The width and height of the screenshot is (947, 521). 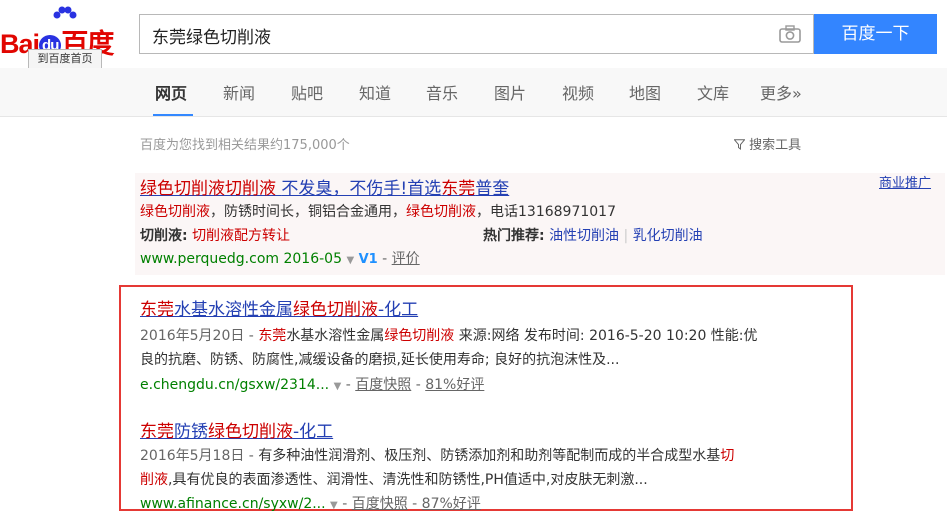 I want to click on paw-icon, so click(x=65, y=12).